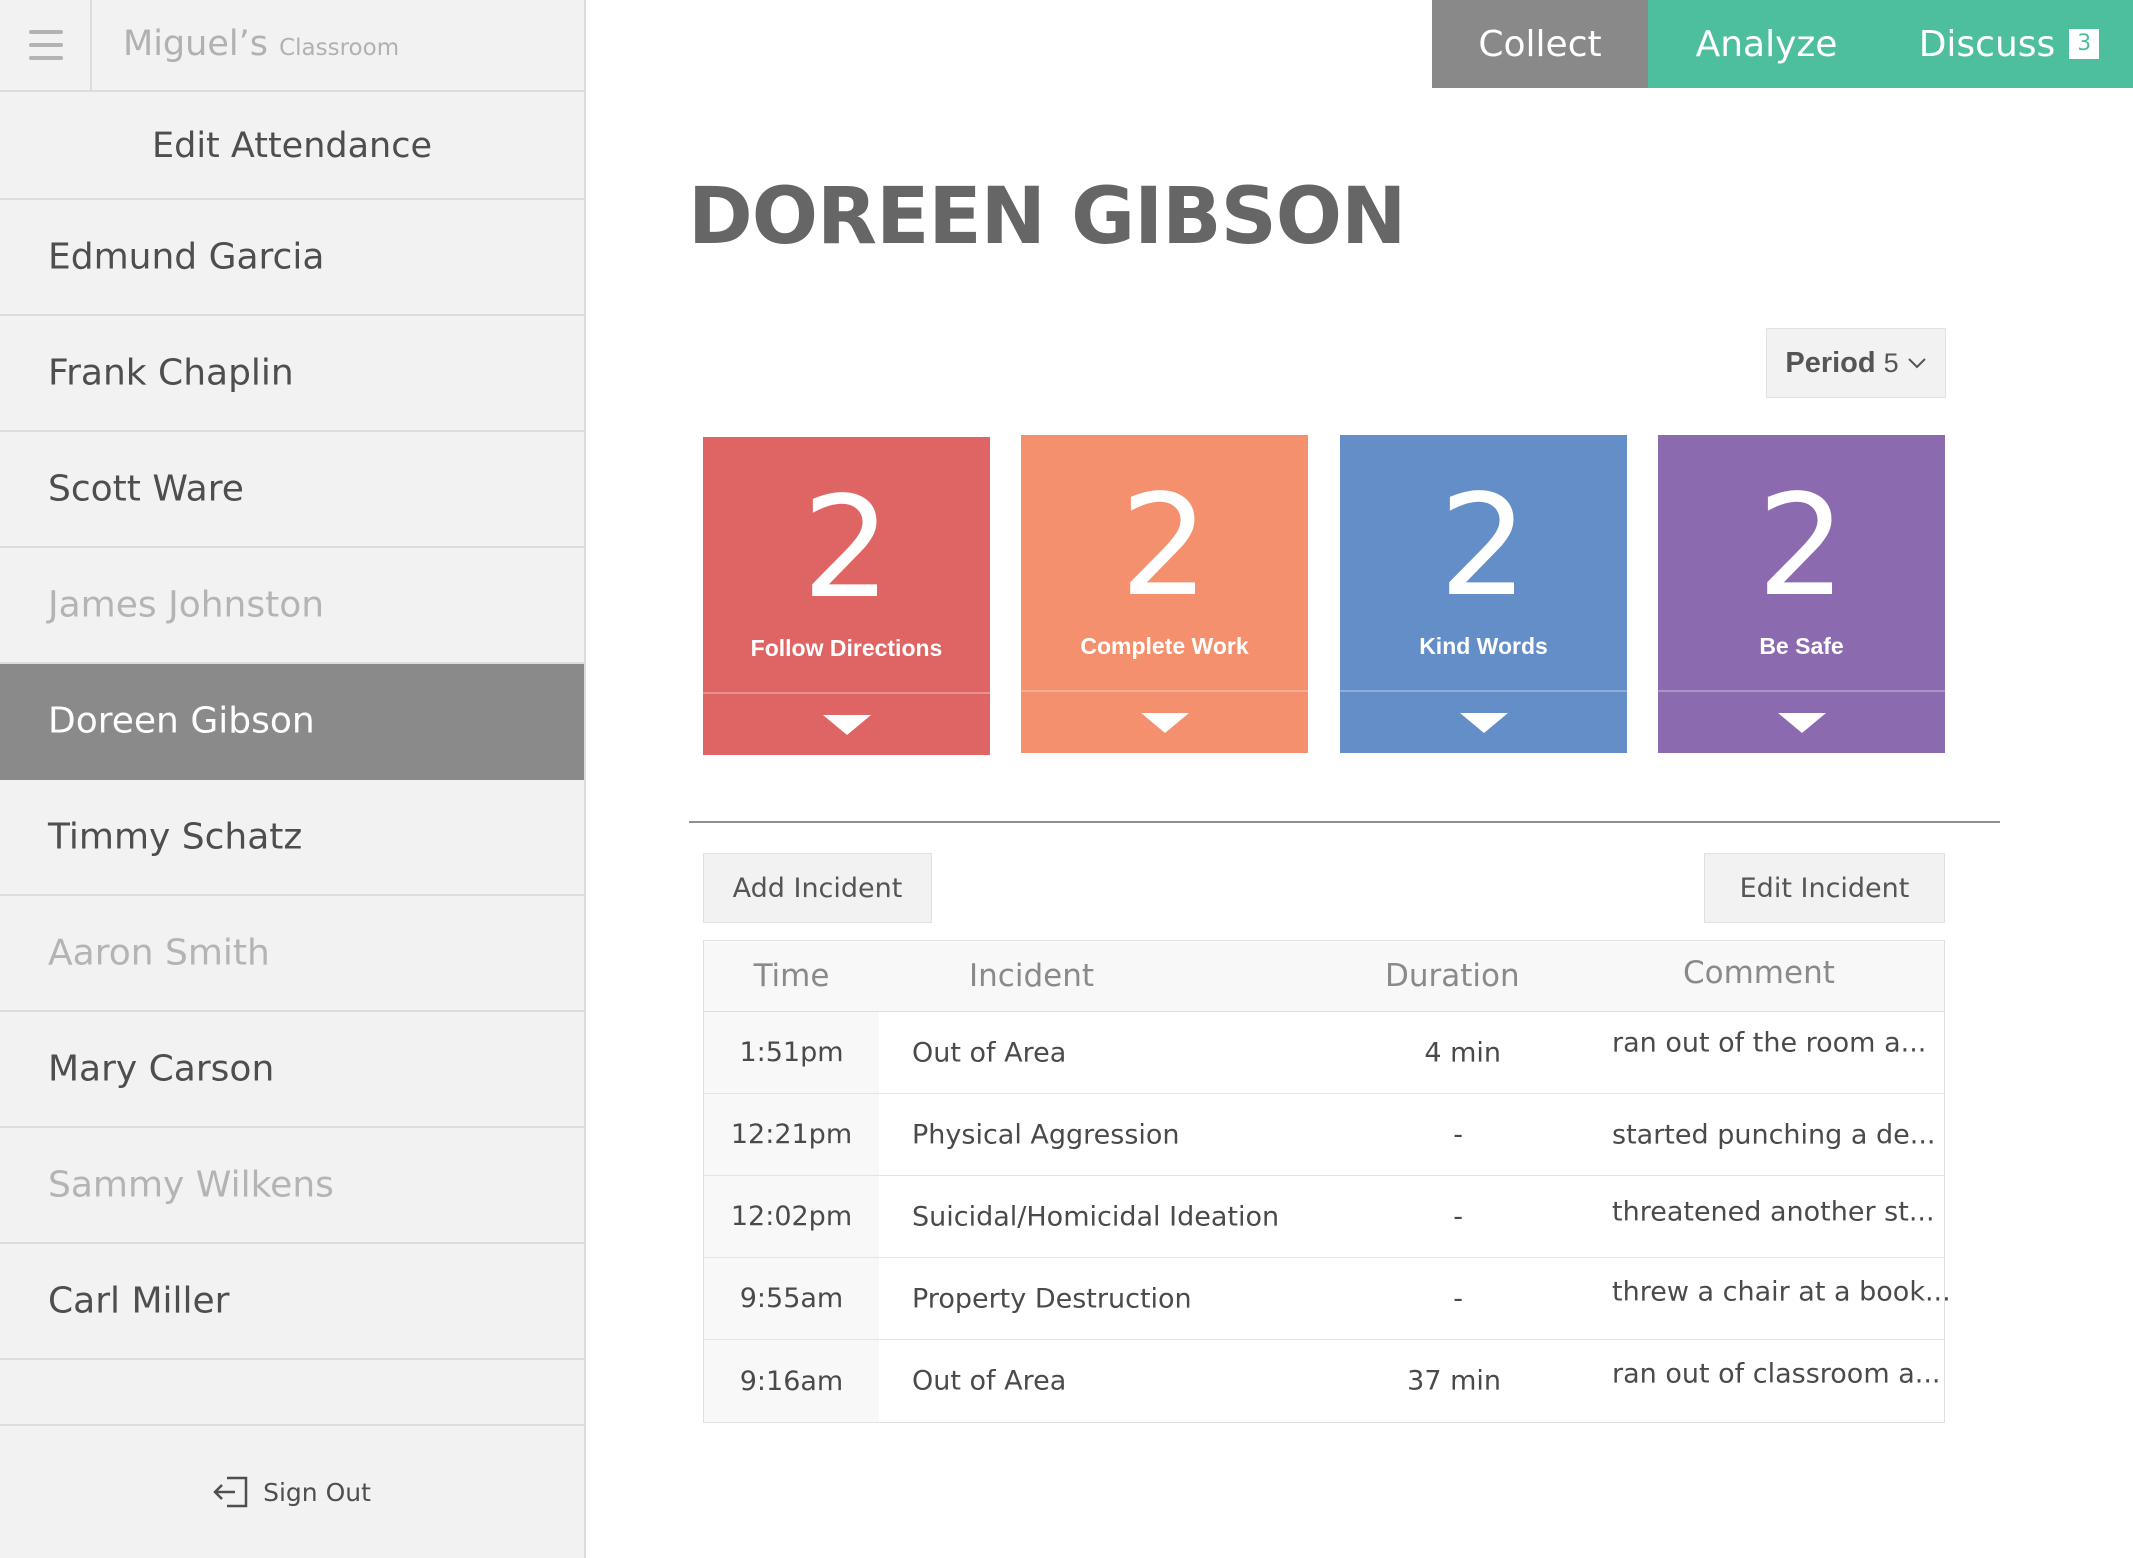 The height and width of the screenshot is (1558, 2133). I want to click on student-item-doreen-gibson: Doreen Gibson, so click(292, 722).